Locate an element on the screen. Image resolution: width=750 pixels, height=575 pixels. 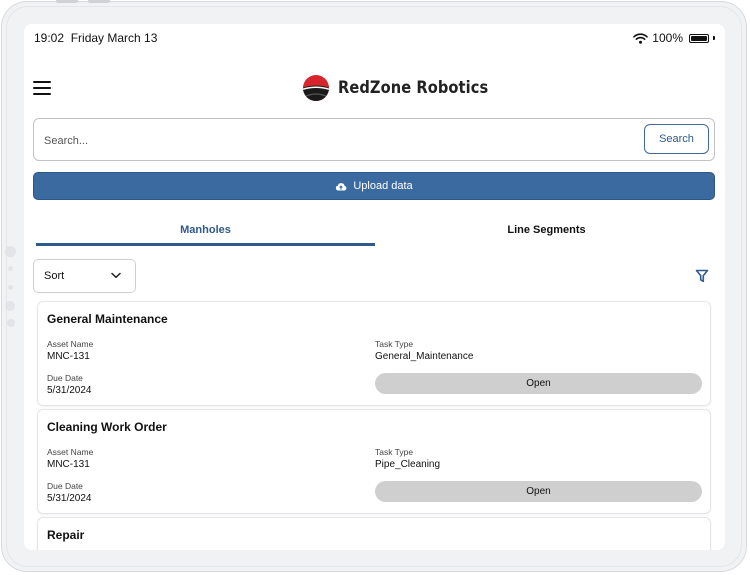
search-button: Search is located at coordinates (676, 139).